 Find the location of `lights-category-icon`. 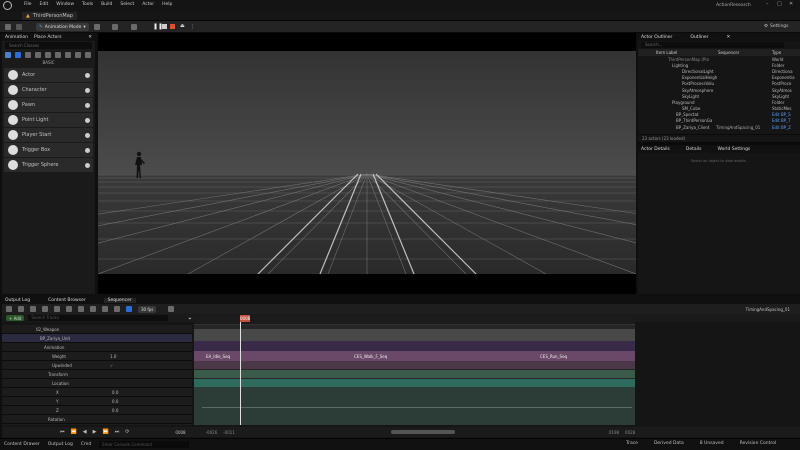

lights-category-icon is located at coordinates (28, 54).